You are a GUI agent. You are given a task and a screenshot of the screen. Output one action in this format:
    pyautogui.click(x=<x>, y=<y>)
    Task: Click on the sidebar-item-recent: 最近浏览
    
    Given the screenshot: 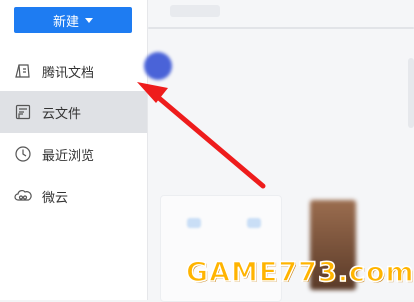 What is the action you would take?
    pyautogui.click(x=73, y=154)
    